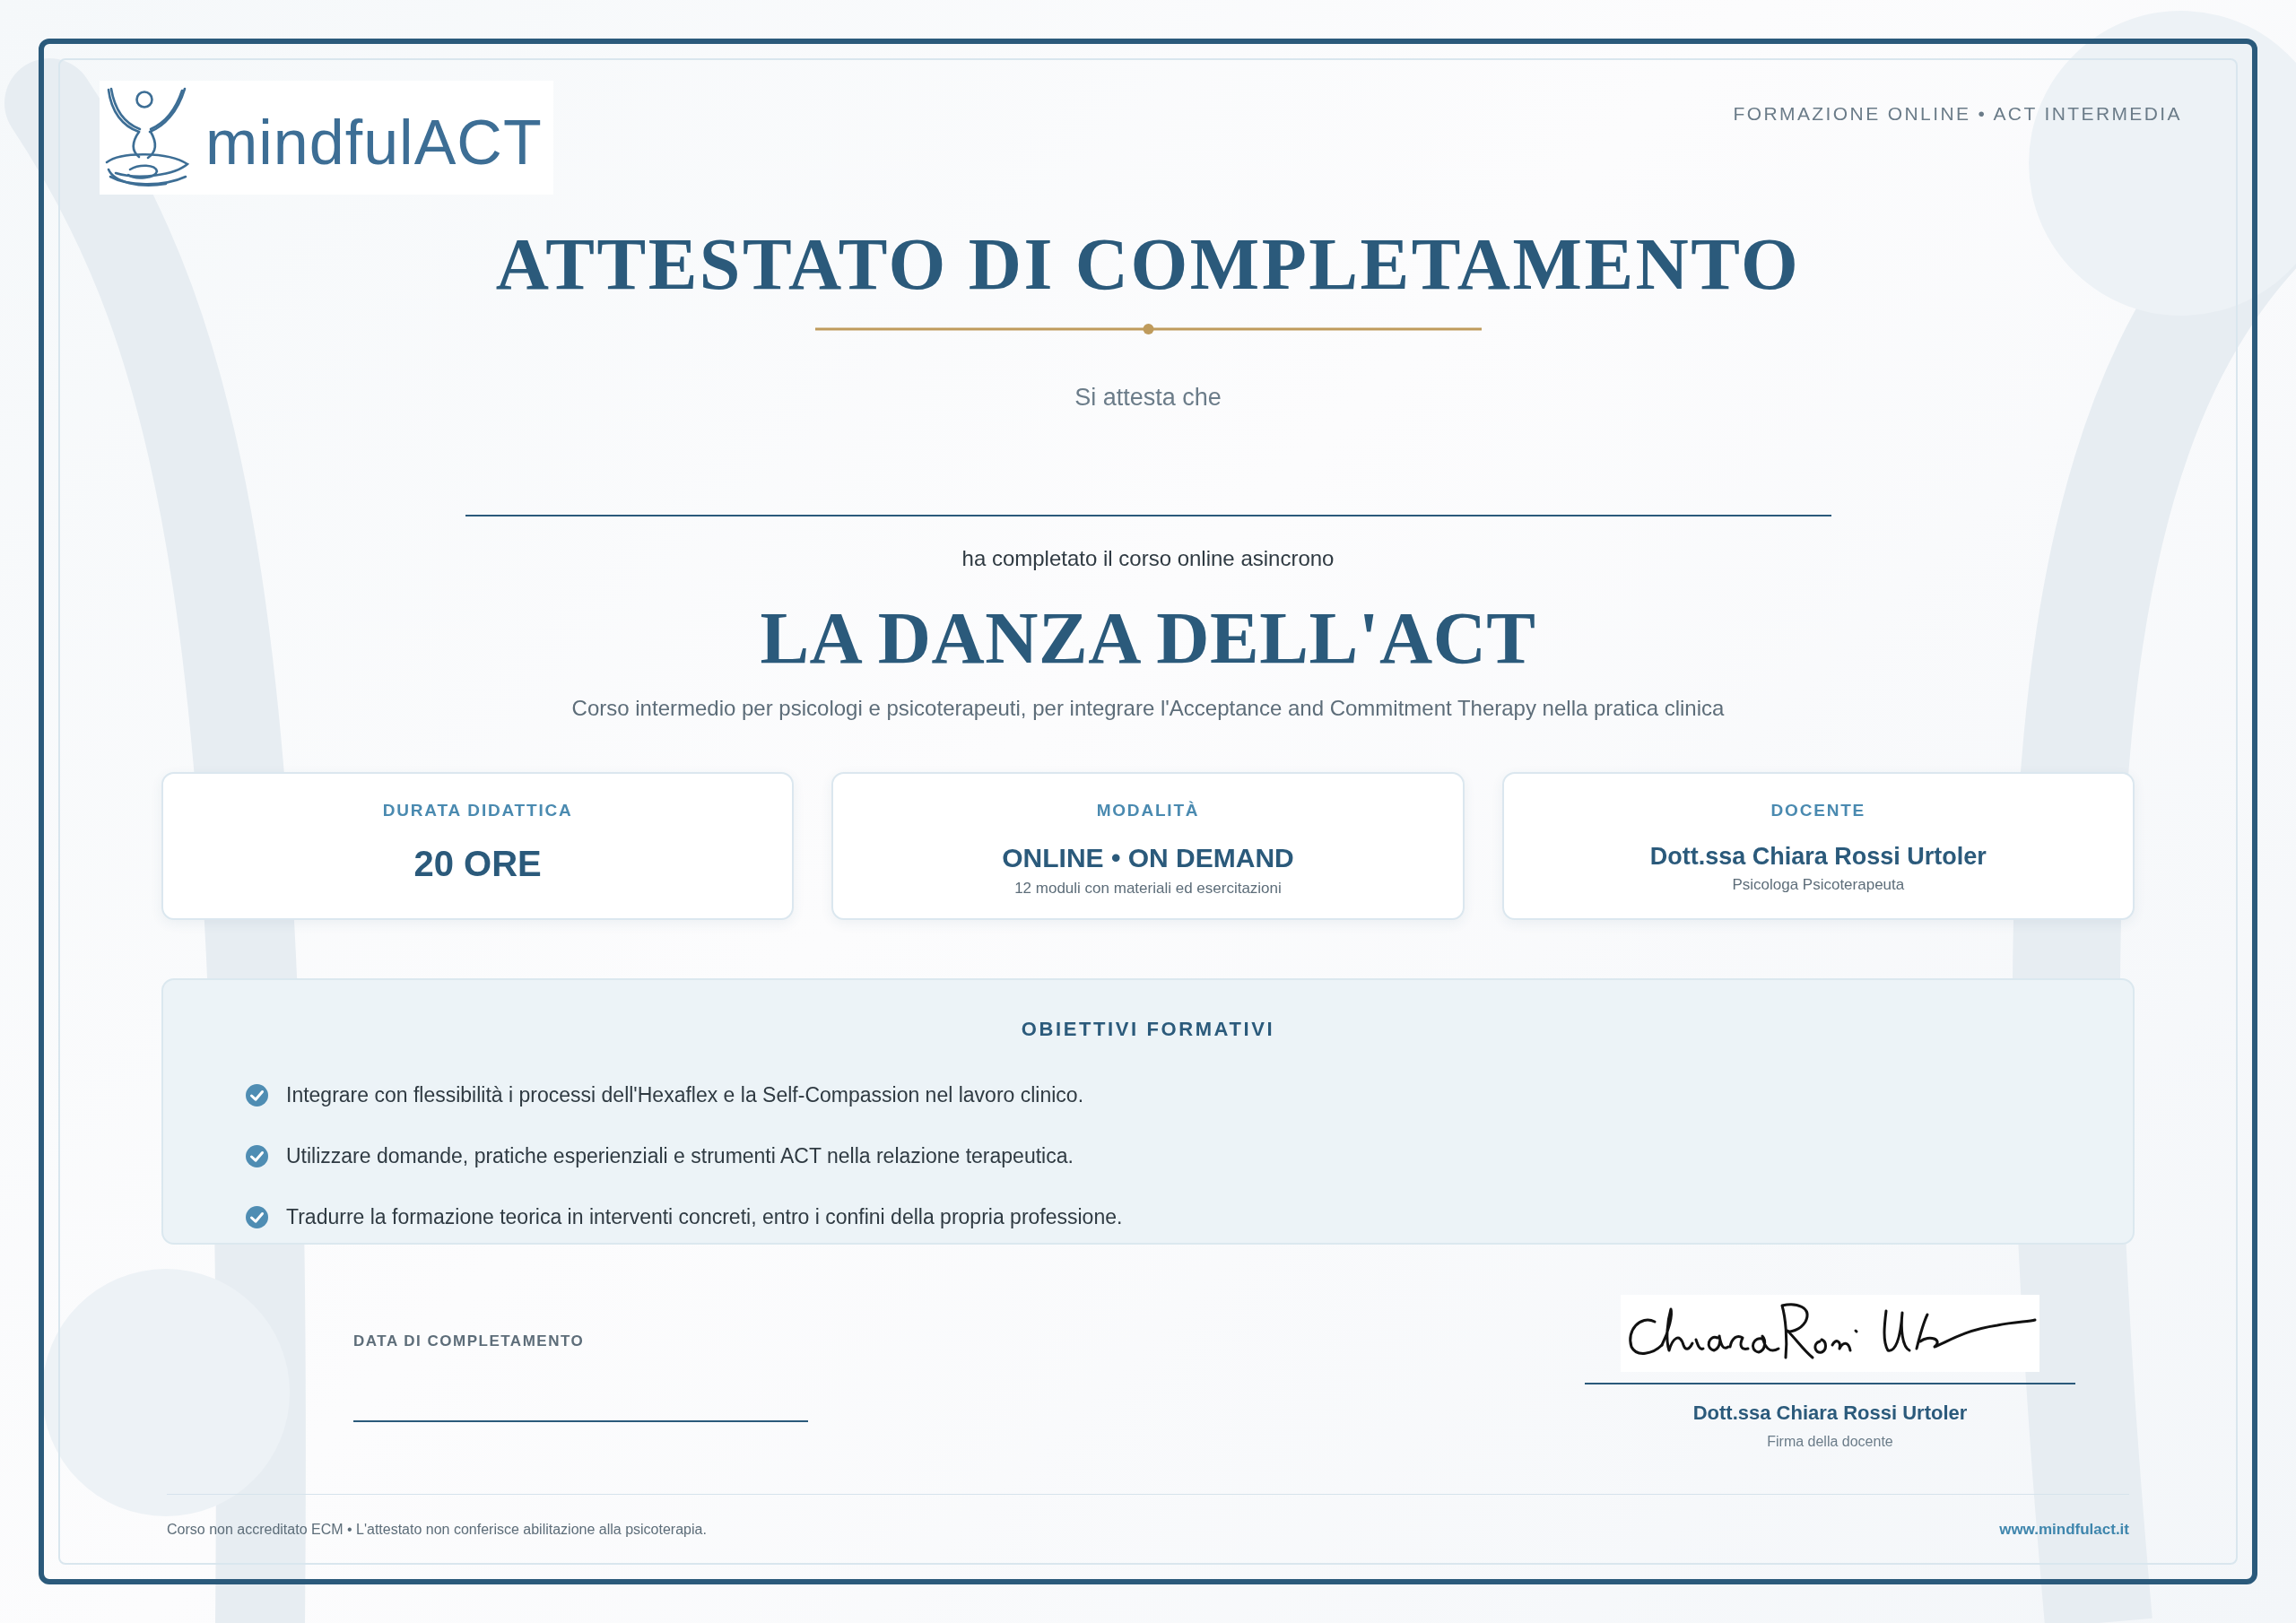  Describe the element at coordinates (1957, 113) in the screenshot. I see `header-tagline: FORMAZIONE ONLINE • ACT INTERMEDIA` at that location.